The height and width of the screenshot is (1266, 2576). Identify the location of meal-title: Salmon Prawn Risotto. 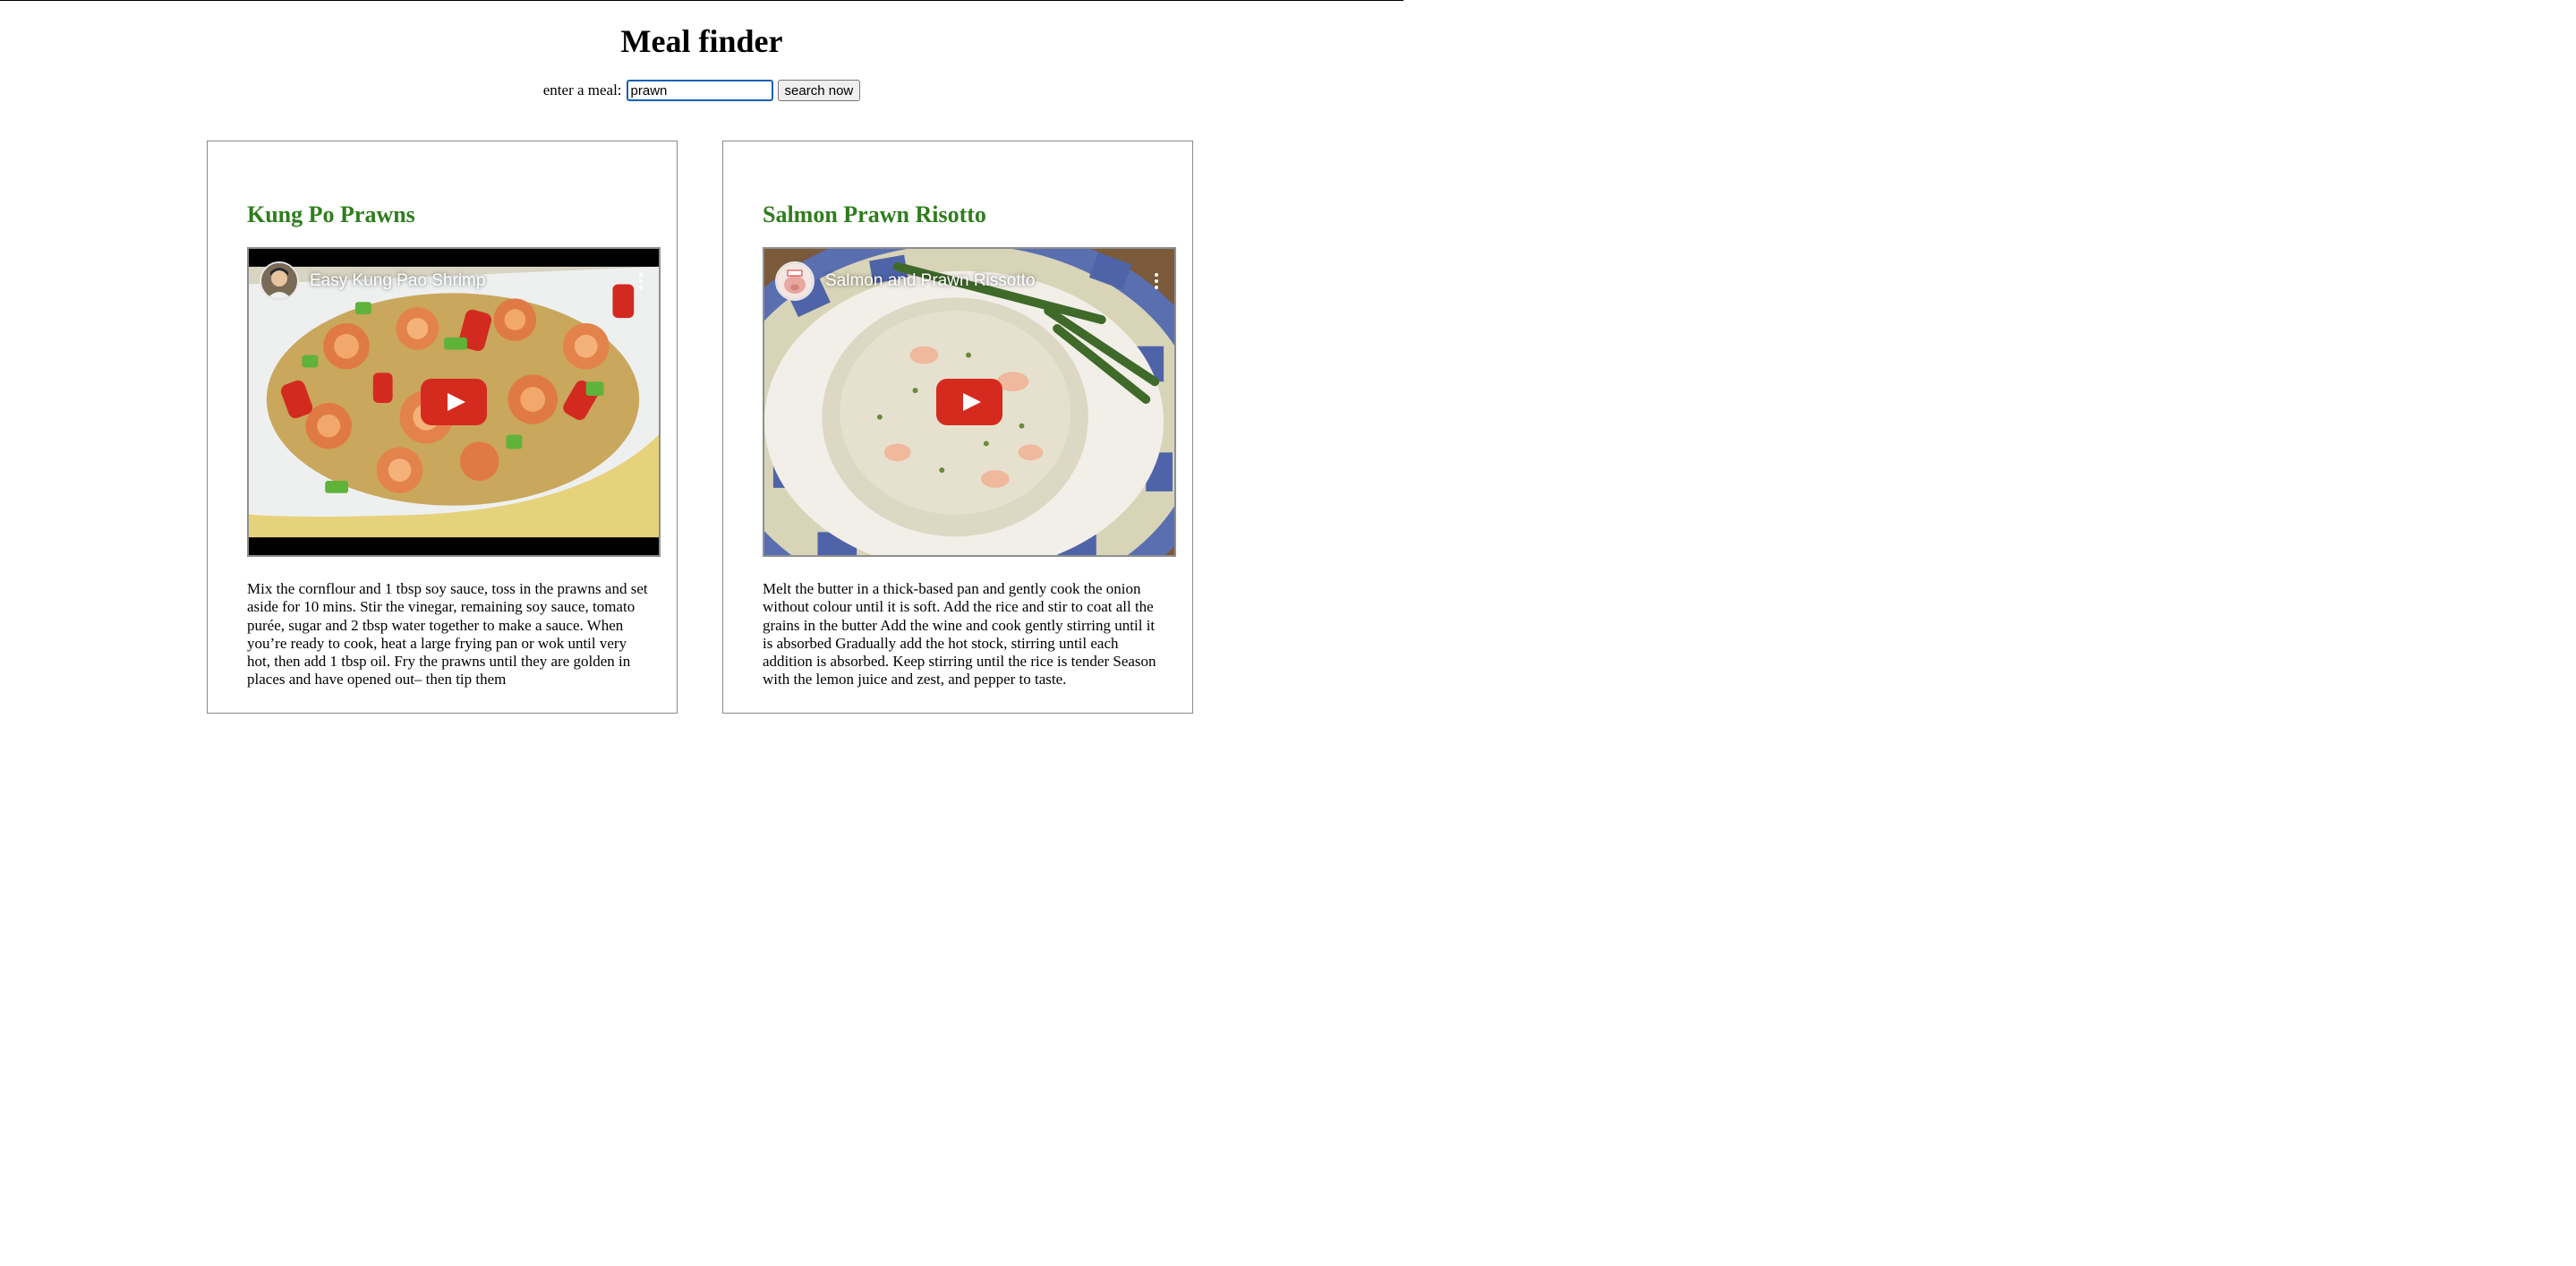
(874, 214).